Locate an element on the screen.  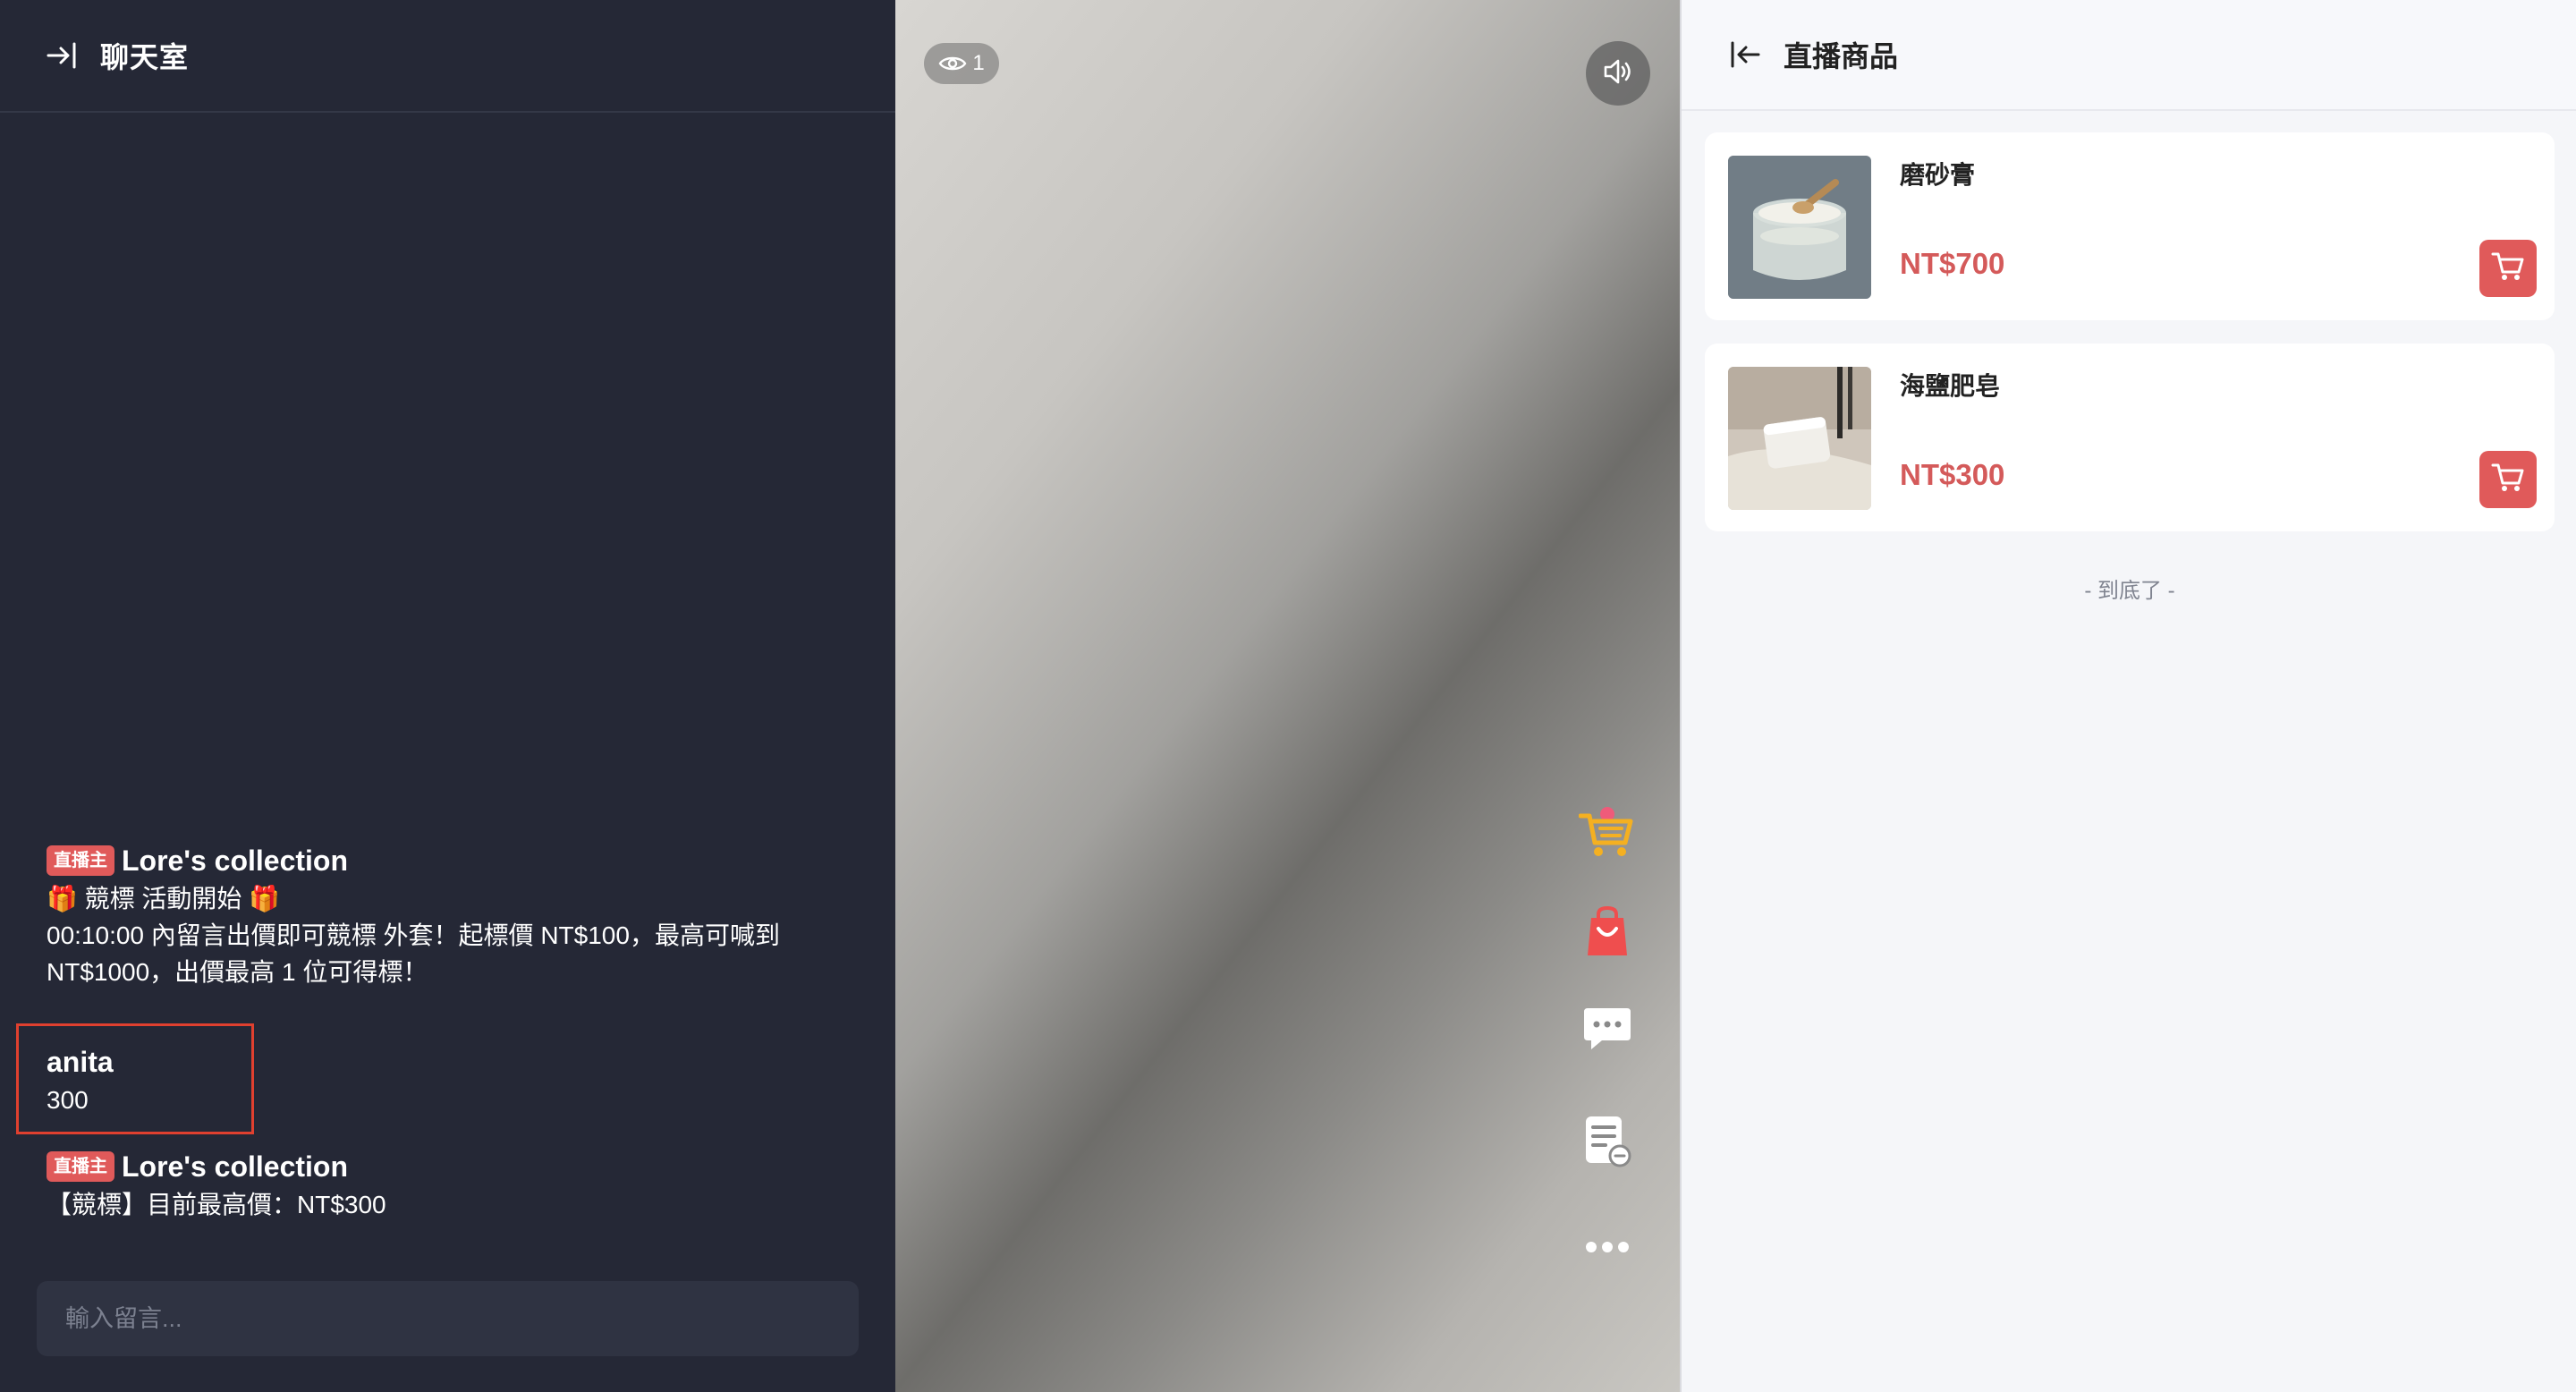
chat-input-box is located at coordinates (448, 1318).